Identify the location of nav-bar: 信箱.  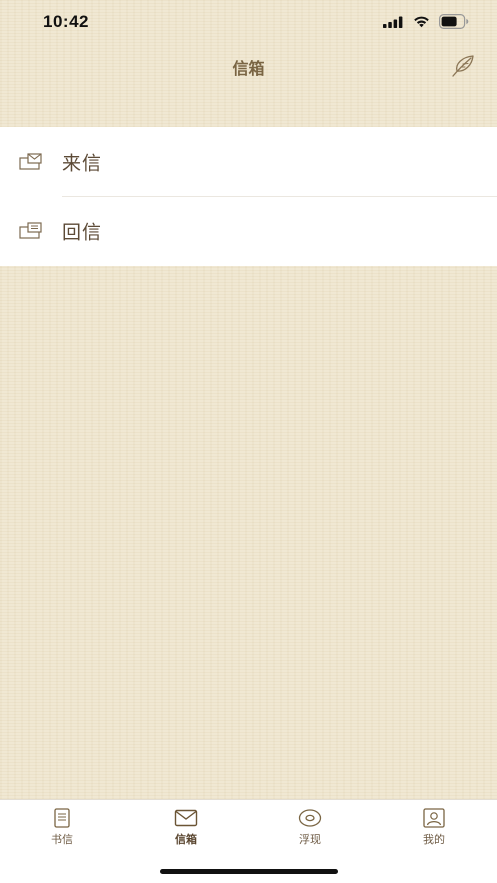
(248, 66).